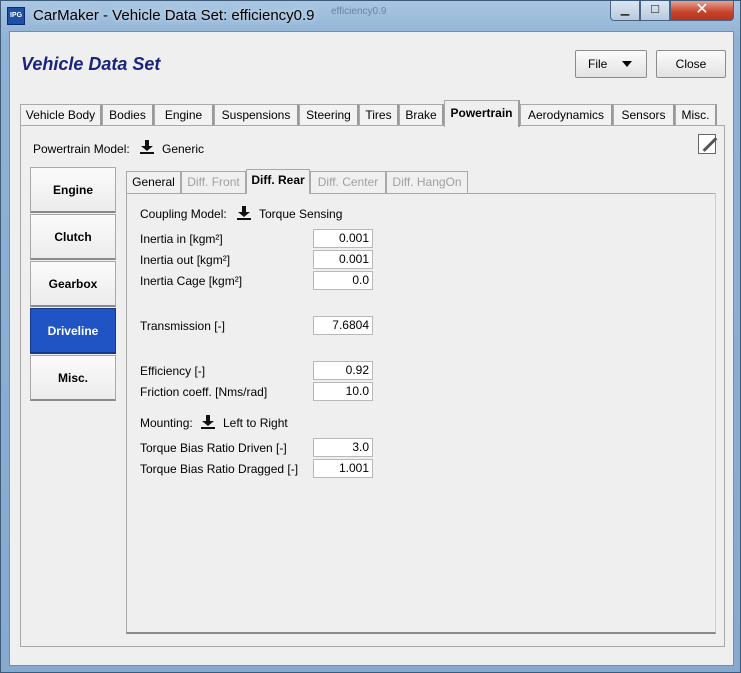 The image size is (741, 673). What do you see at coordinates (16, 16) in the screenshot?
I see `app-logo-icon: IPG` at bounding box center [16, 16].